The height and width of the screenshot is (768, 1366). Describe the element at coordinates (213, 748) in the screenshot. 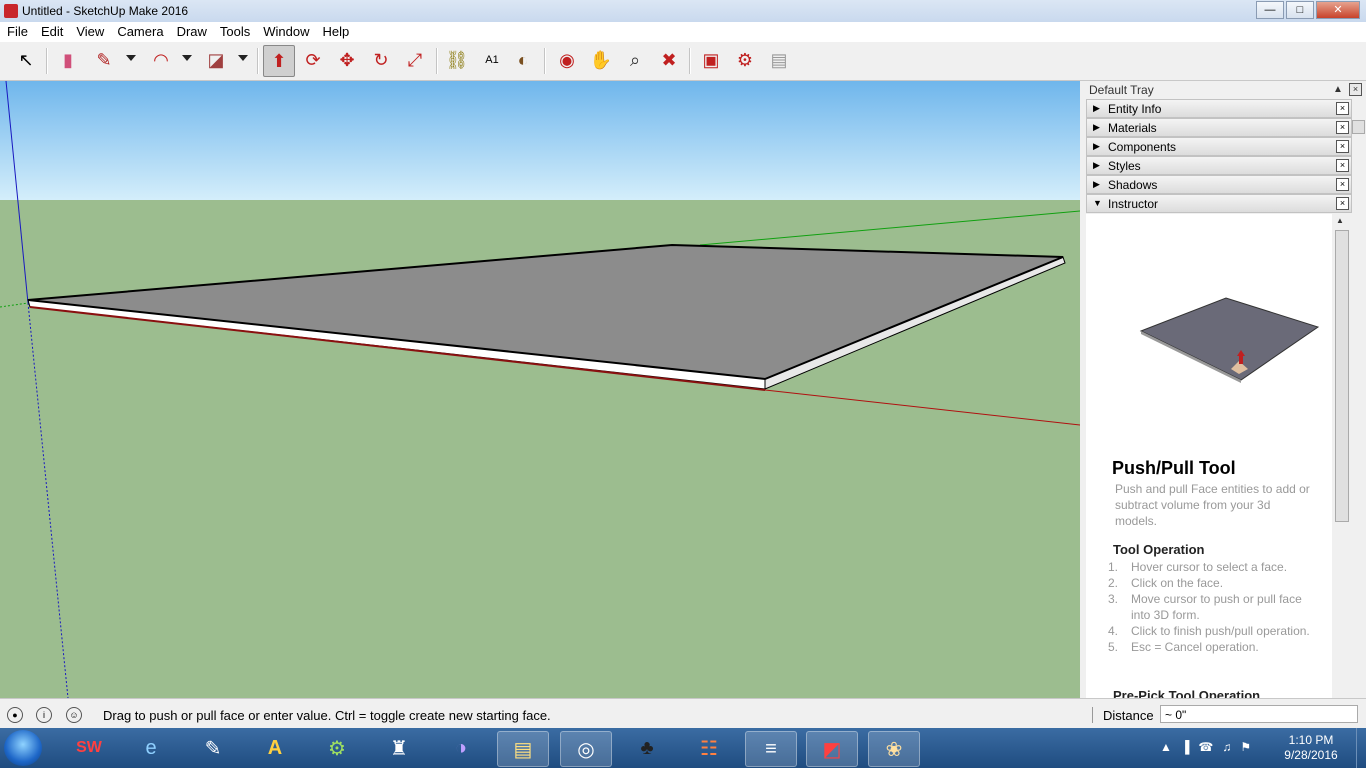

I see `taskbar-notepad: ✎` at that location.